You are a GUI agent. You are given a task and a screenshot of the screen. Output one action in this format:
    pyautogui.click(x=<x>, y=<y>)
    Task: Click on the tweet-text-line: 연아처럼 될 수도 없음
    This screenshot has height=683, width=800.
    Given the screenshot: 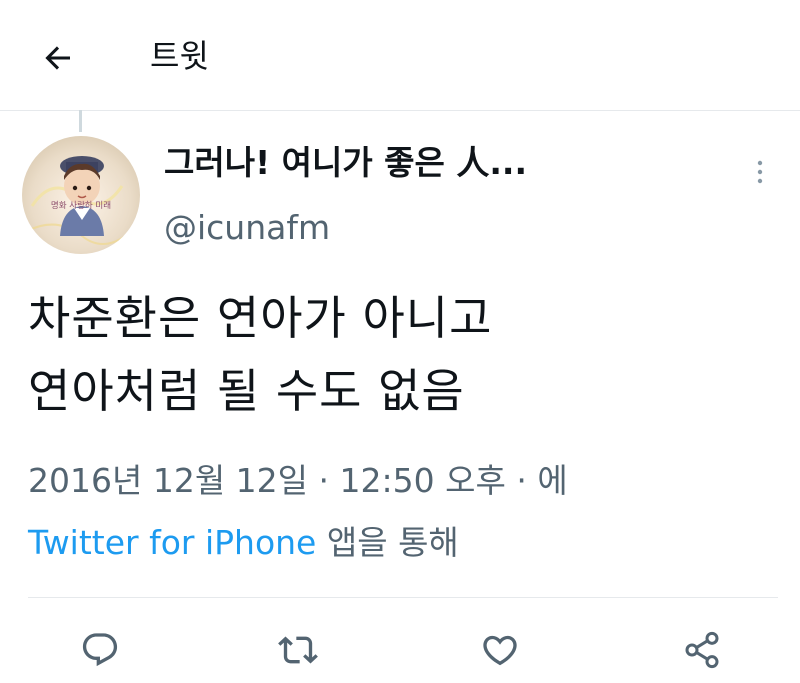 What is the action you would take?
    pyautogui.click(x=246, y=391)
    